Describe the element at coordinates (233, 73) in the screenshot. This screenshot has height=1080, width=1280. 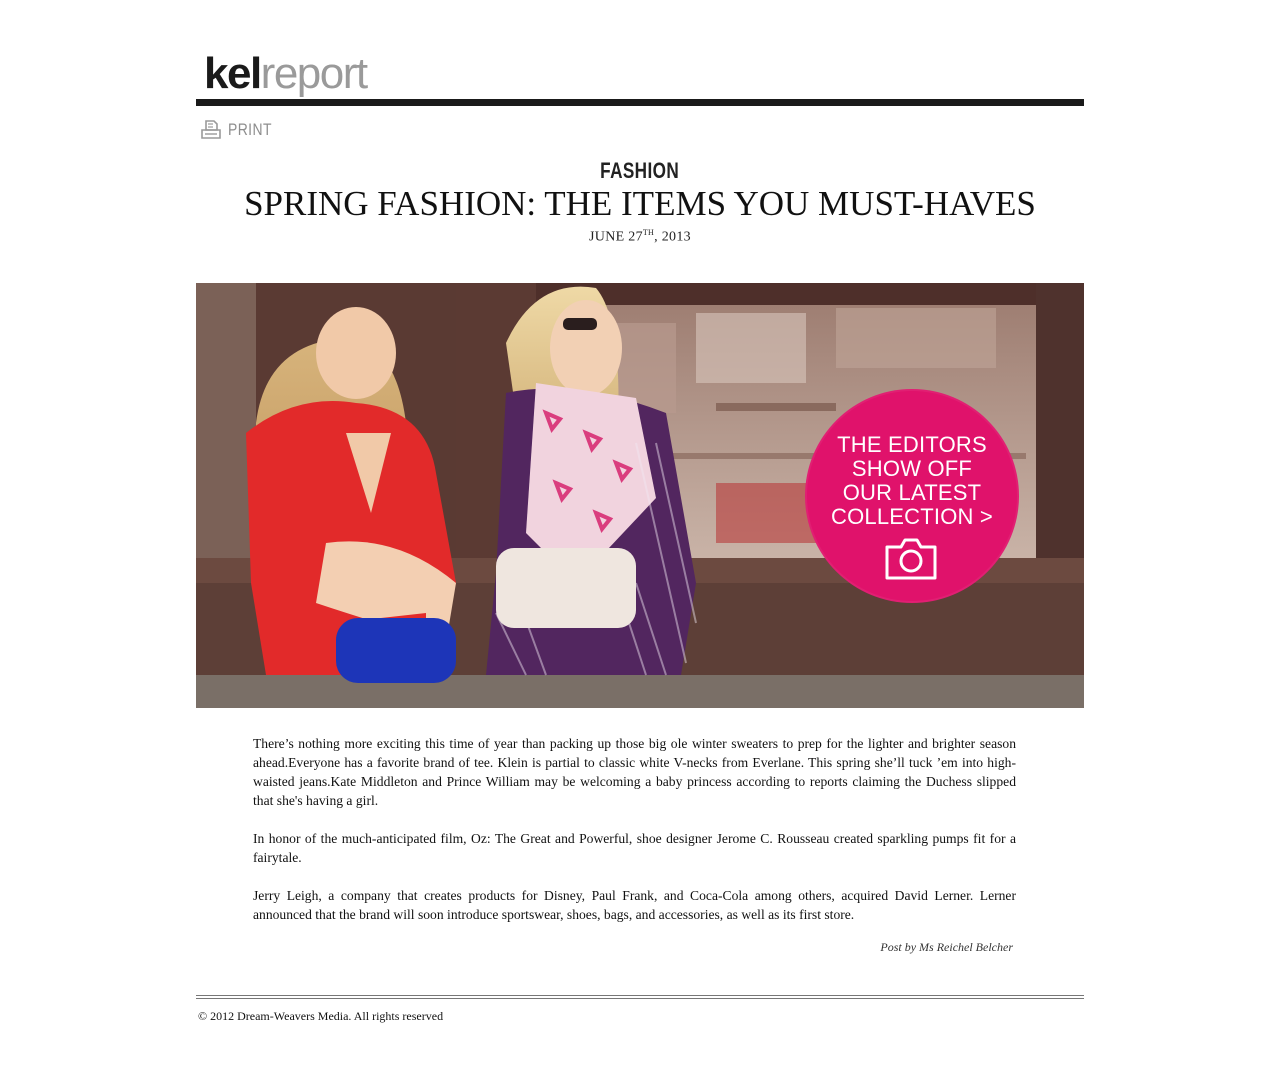
I see `logo-part-kel: kel` at that location.